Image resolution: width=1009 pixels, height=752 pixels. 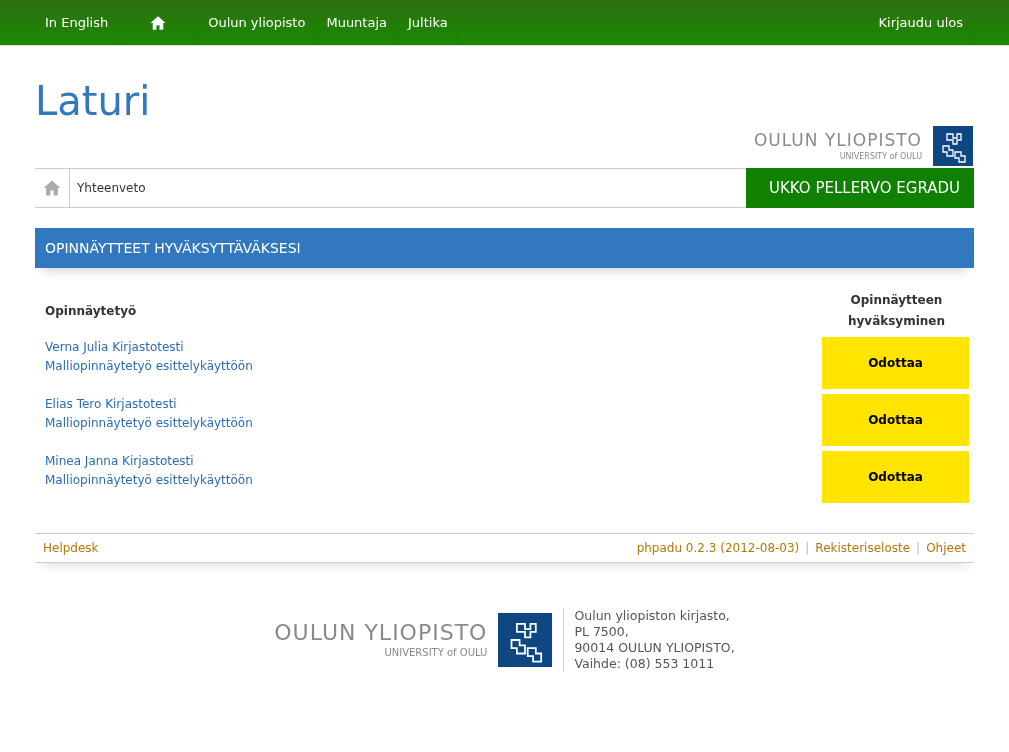 I want to click on nav-link: Muuntaja, so click(x=357, y=22).